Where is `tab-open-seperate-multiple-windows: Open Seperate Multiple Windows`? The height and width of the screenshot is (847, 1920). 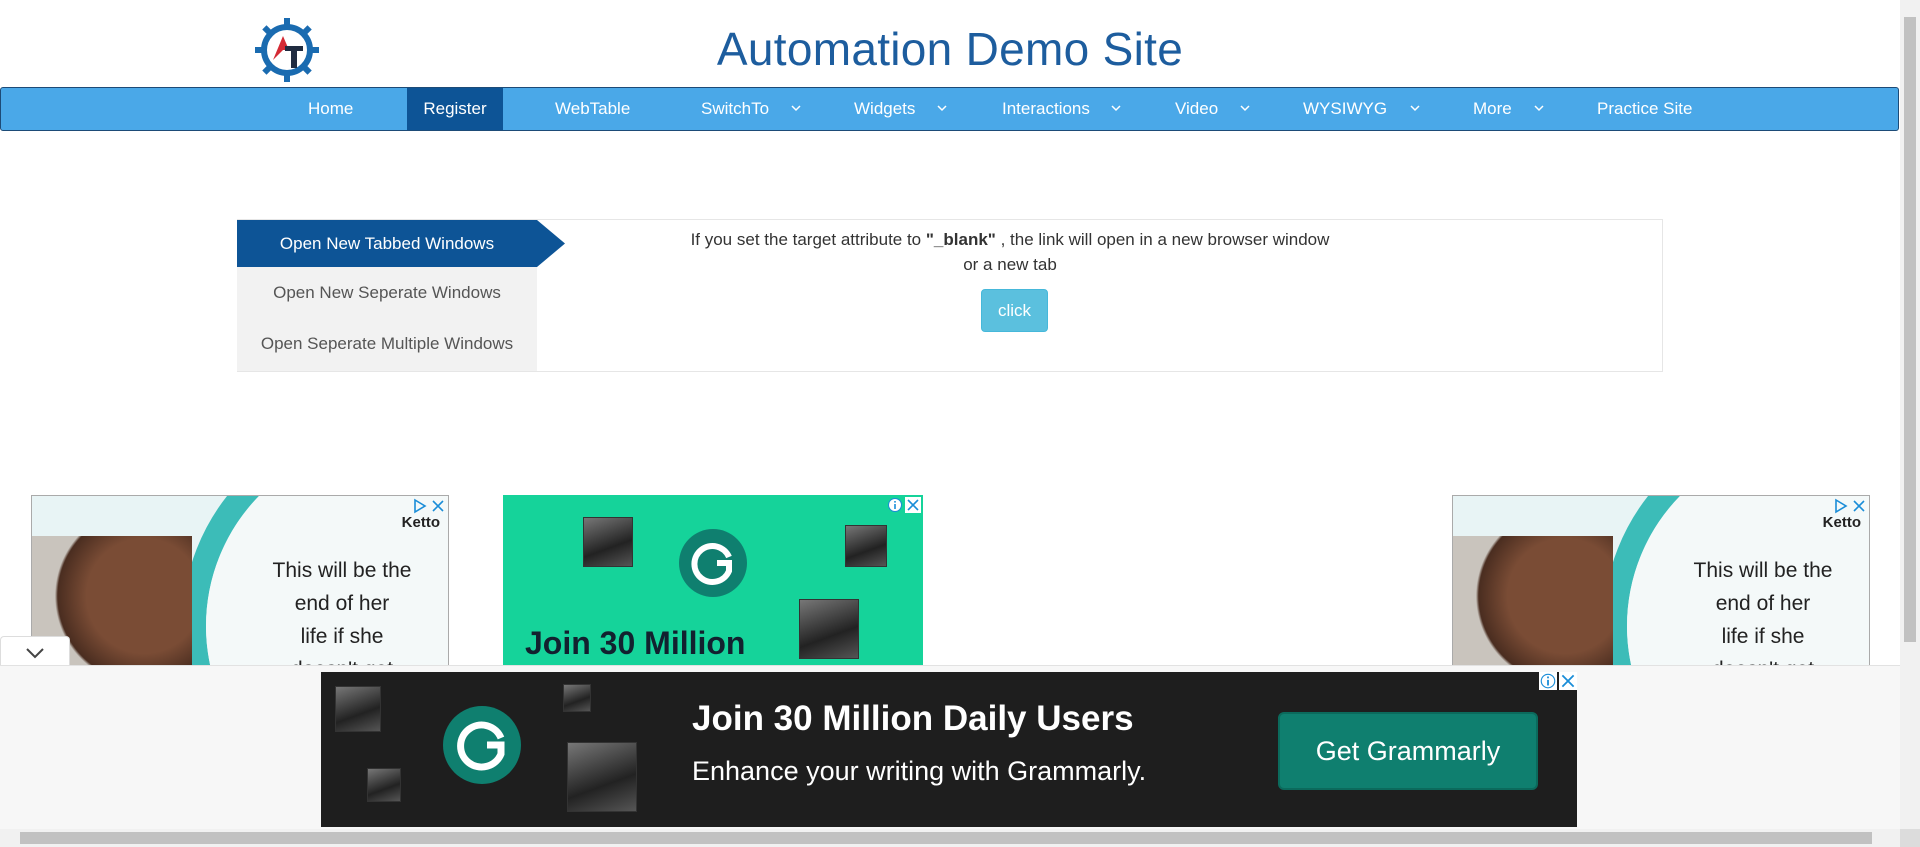 tab-open-seperate-multiple-windows: Open Seperate Multiple Windows is located at coordinates (387, 343).